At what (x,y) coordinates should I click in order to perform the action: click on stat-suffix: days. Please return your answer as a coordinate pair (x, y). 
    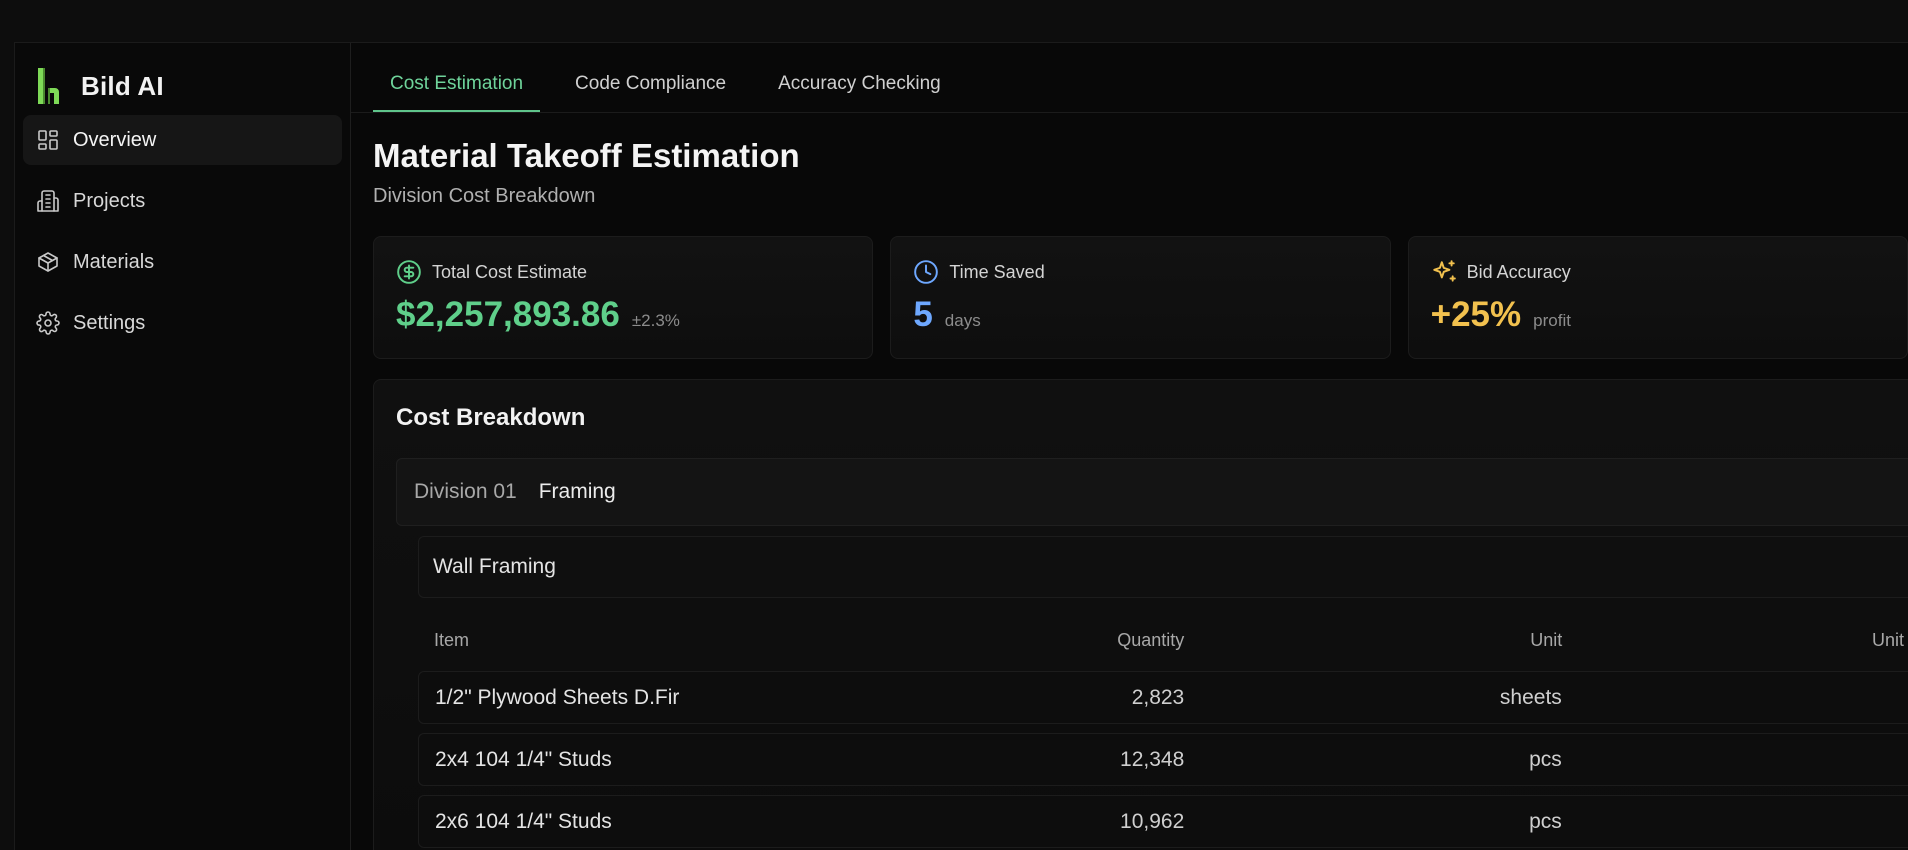
    Looking at the image, I should click on (962, 320).